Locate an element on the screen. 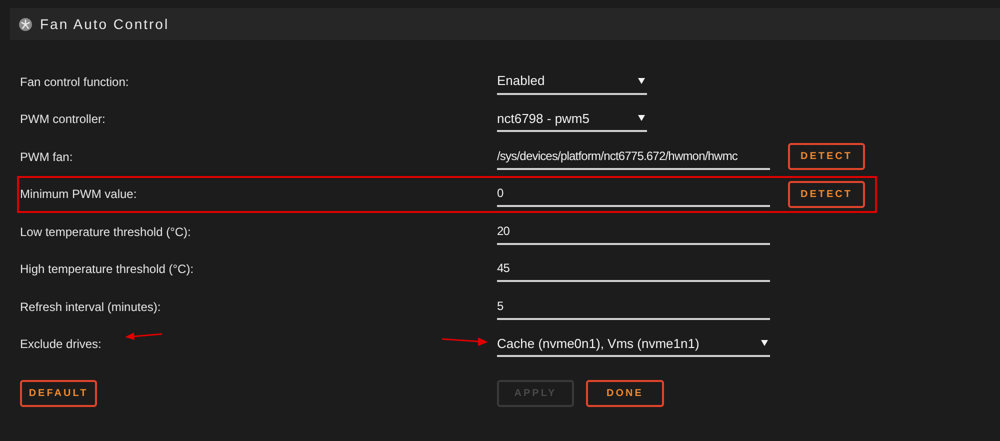 The image size is (1000, 441). fan-icon is located at coordinates (25, 24).